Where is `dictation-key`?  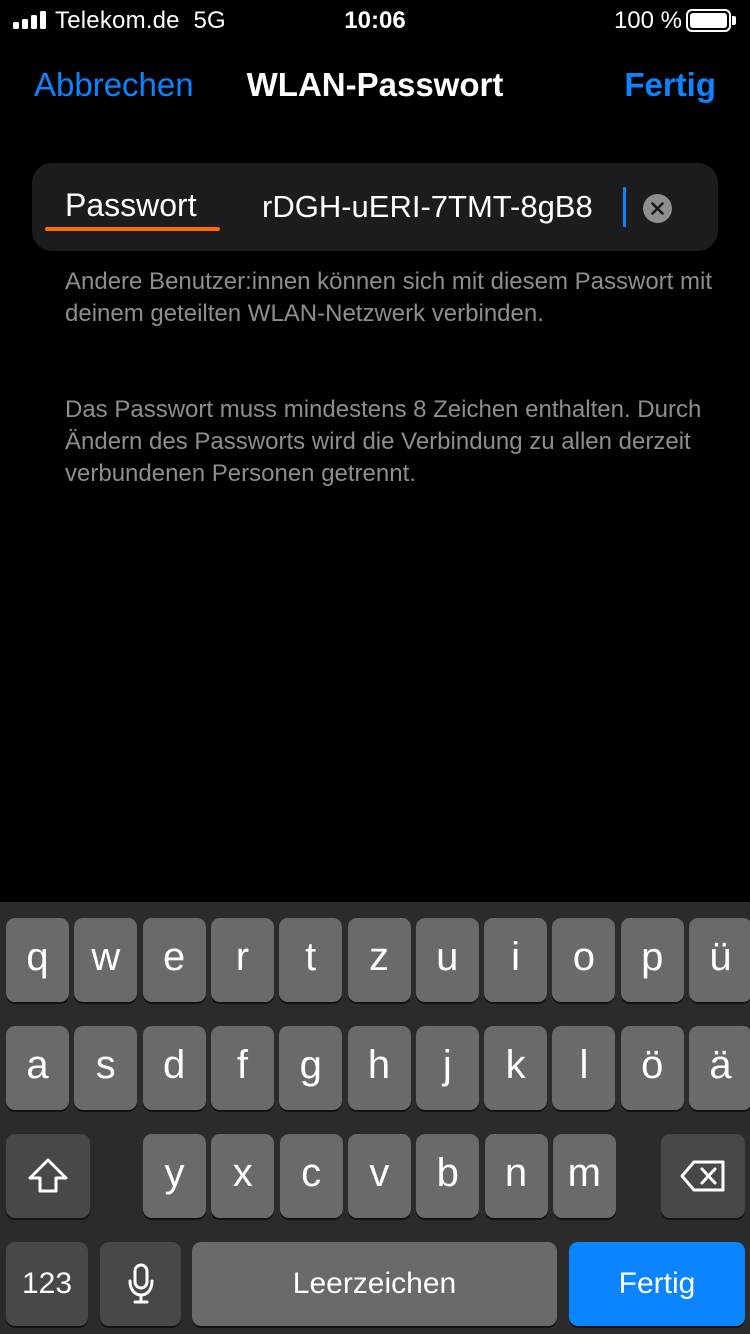
dictation-key is located at coordinates (140, 1284).